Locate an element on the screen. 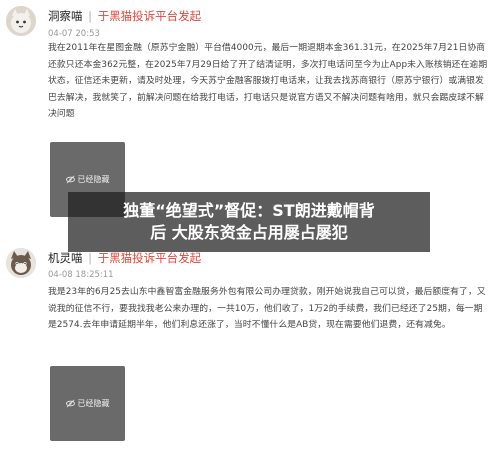 The height and width of the screenshot is (450, 500). headline-line-2: 后 大股东资金占用屡占屡犯 is located at coordinates (249, 232).